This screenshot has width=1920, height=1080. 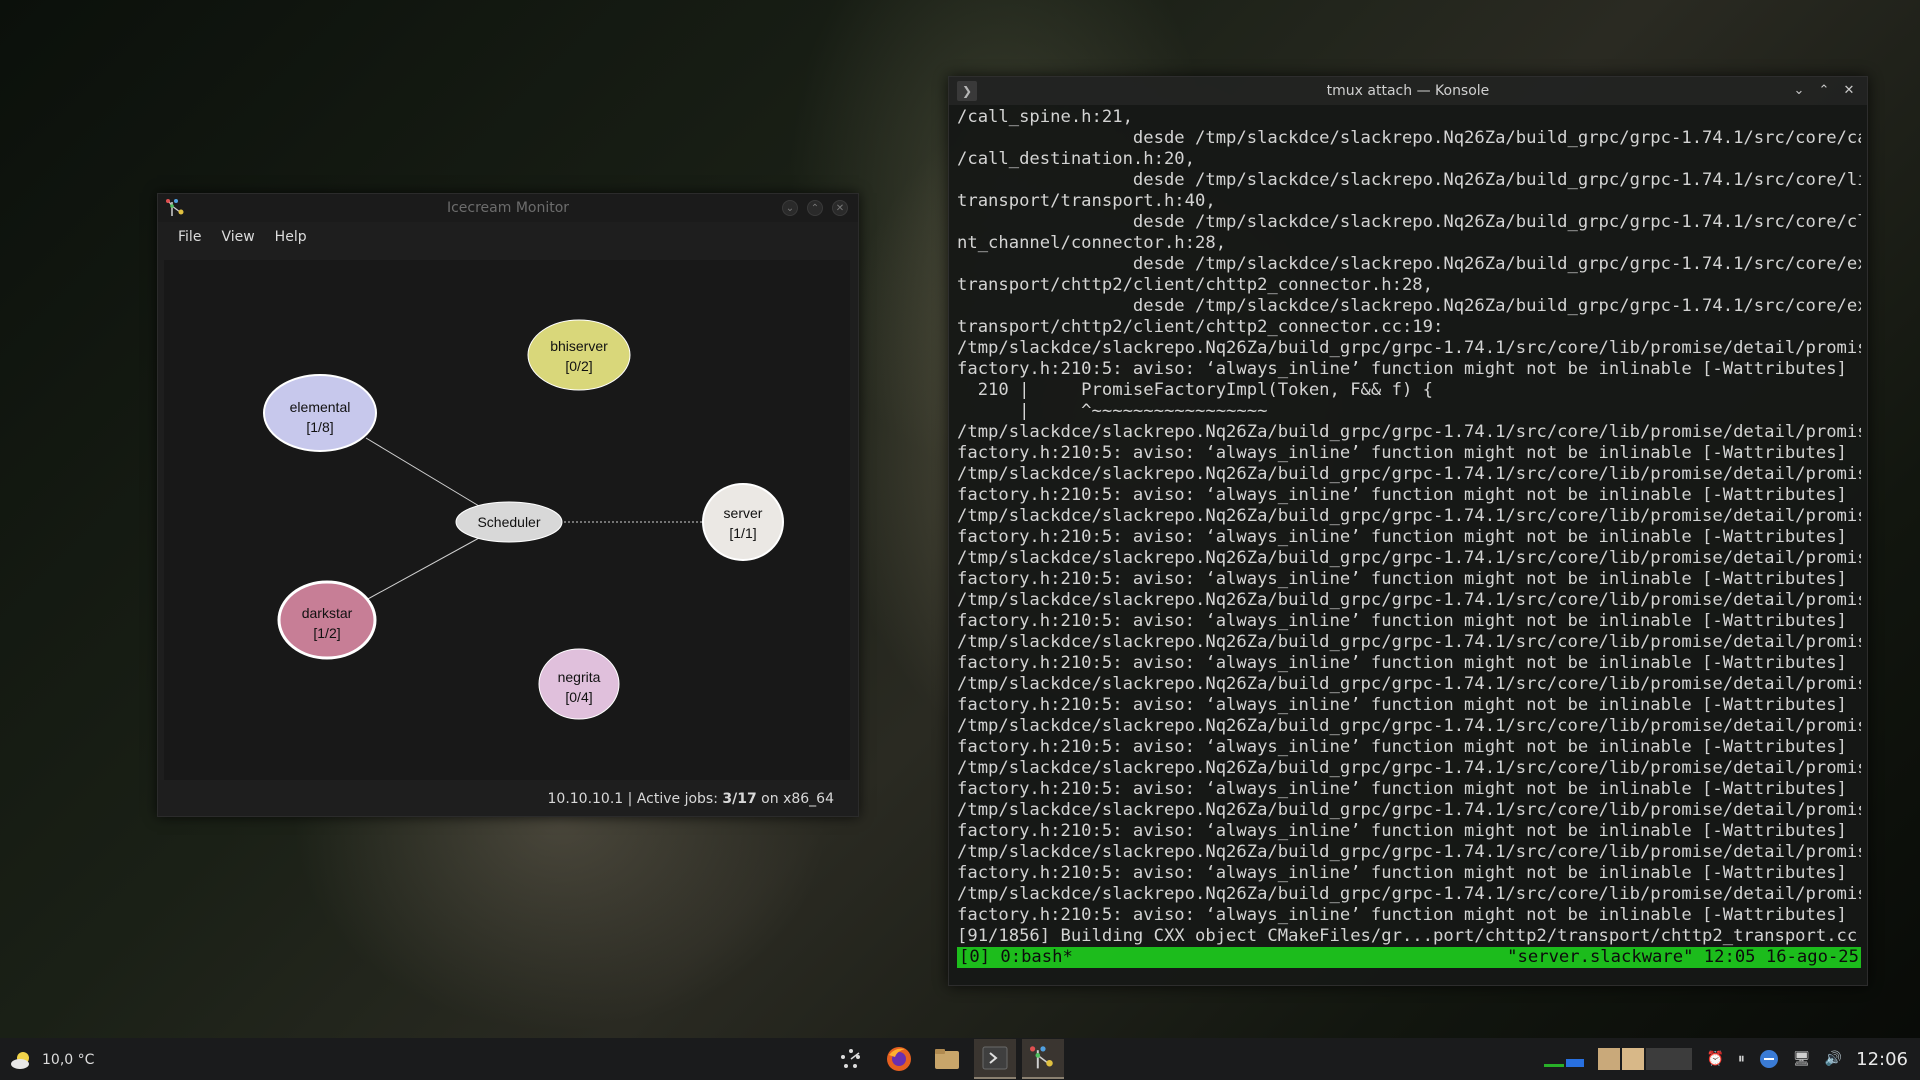 I want to click on icecream-menubar: File View Help, so click(x=508, y=237).